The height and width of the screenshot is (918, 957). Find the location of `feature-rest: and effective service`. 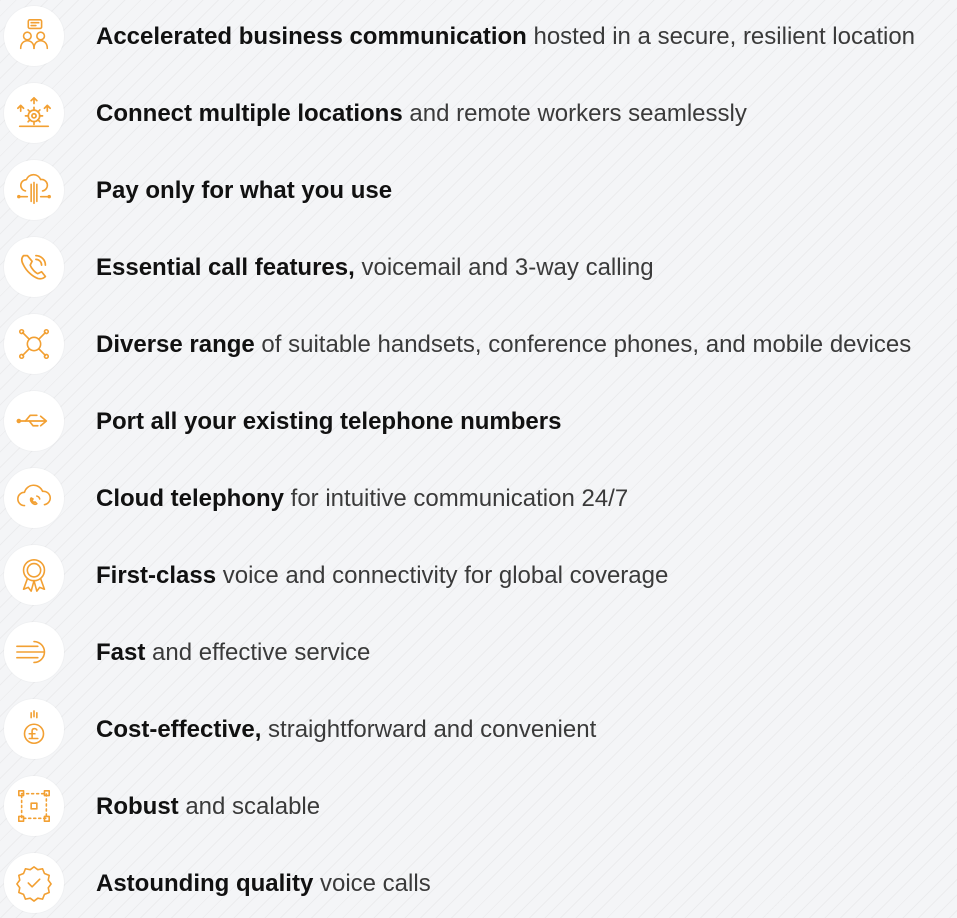

feature-rest: and effective service is located at coordinates (258, 652).